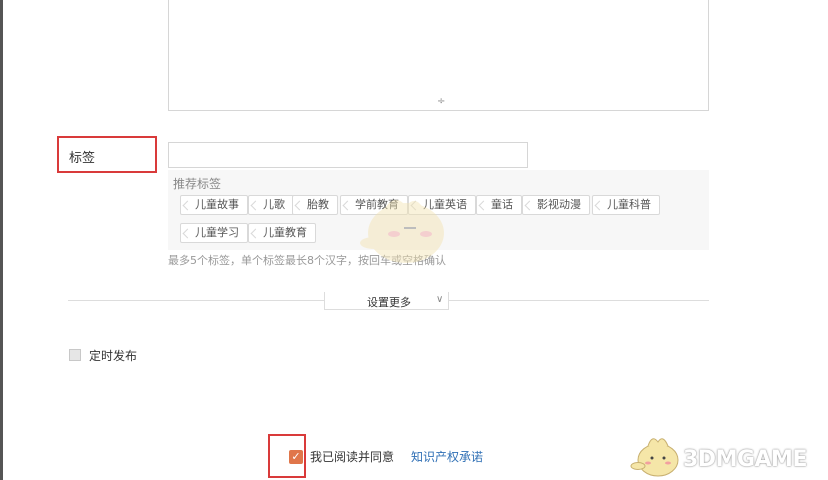 This screenshot has height=480, width=828. Describe the element at coordinates (113, 356) in the screenshot. I see `scheduled-publish-label: 定时发布` at that location.